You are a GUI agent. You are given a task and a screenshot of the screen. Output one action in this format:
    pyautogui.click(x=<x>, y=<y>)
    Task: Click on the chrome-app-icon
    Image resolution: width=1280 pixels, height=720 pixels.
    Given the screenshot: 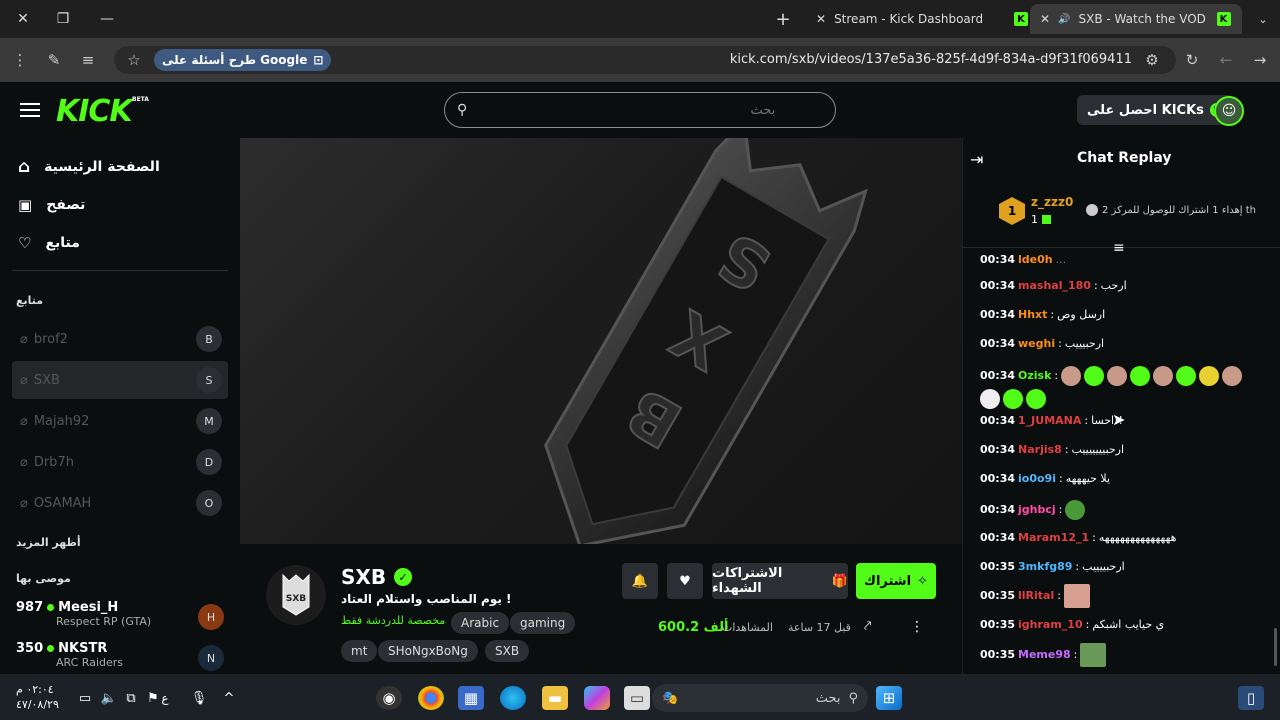 What is the action you would take?
    pyautogui.click(x=431, y=698)
    